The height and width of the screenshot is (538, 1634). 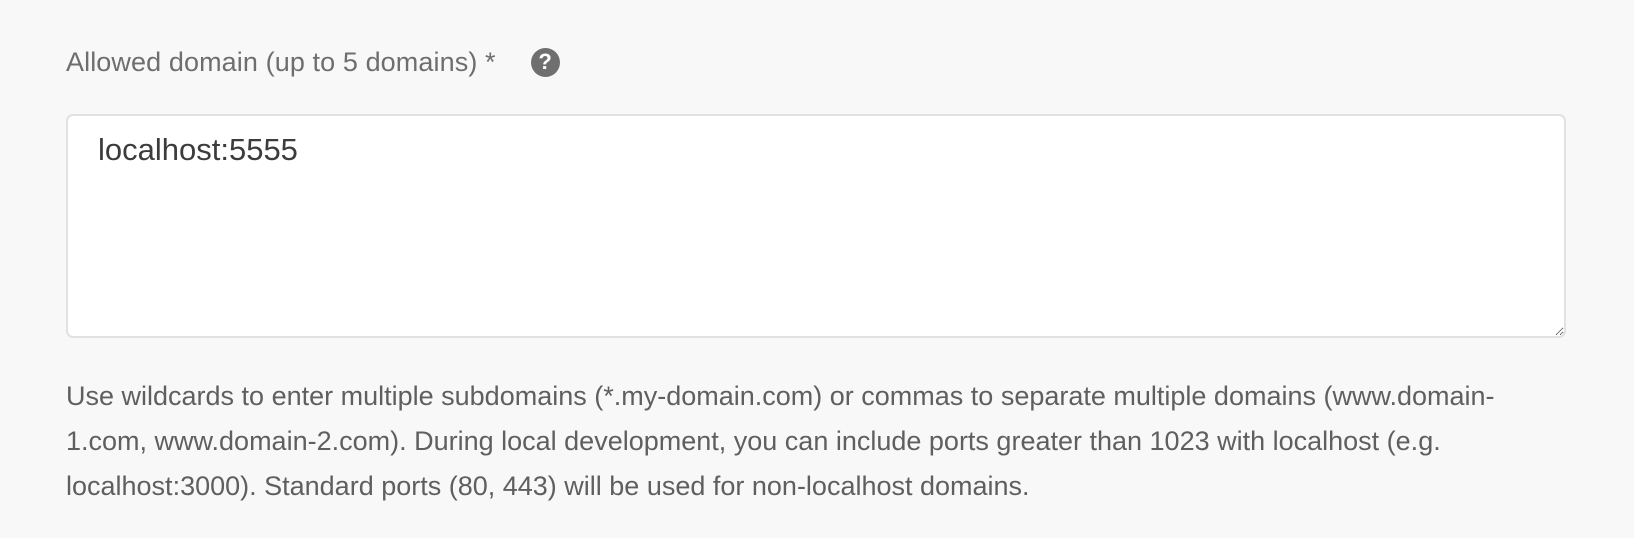 What do you see at coordinates (545, 62) in the screenshot?
I see `question-circle-icon: ?` at bounding box center [545, 62].